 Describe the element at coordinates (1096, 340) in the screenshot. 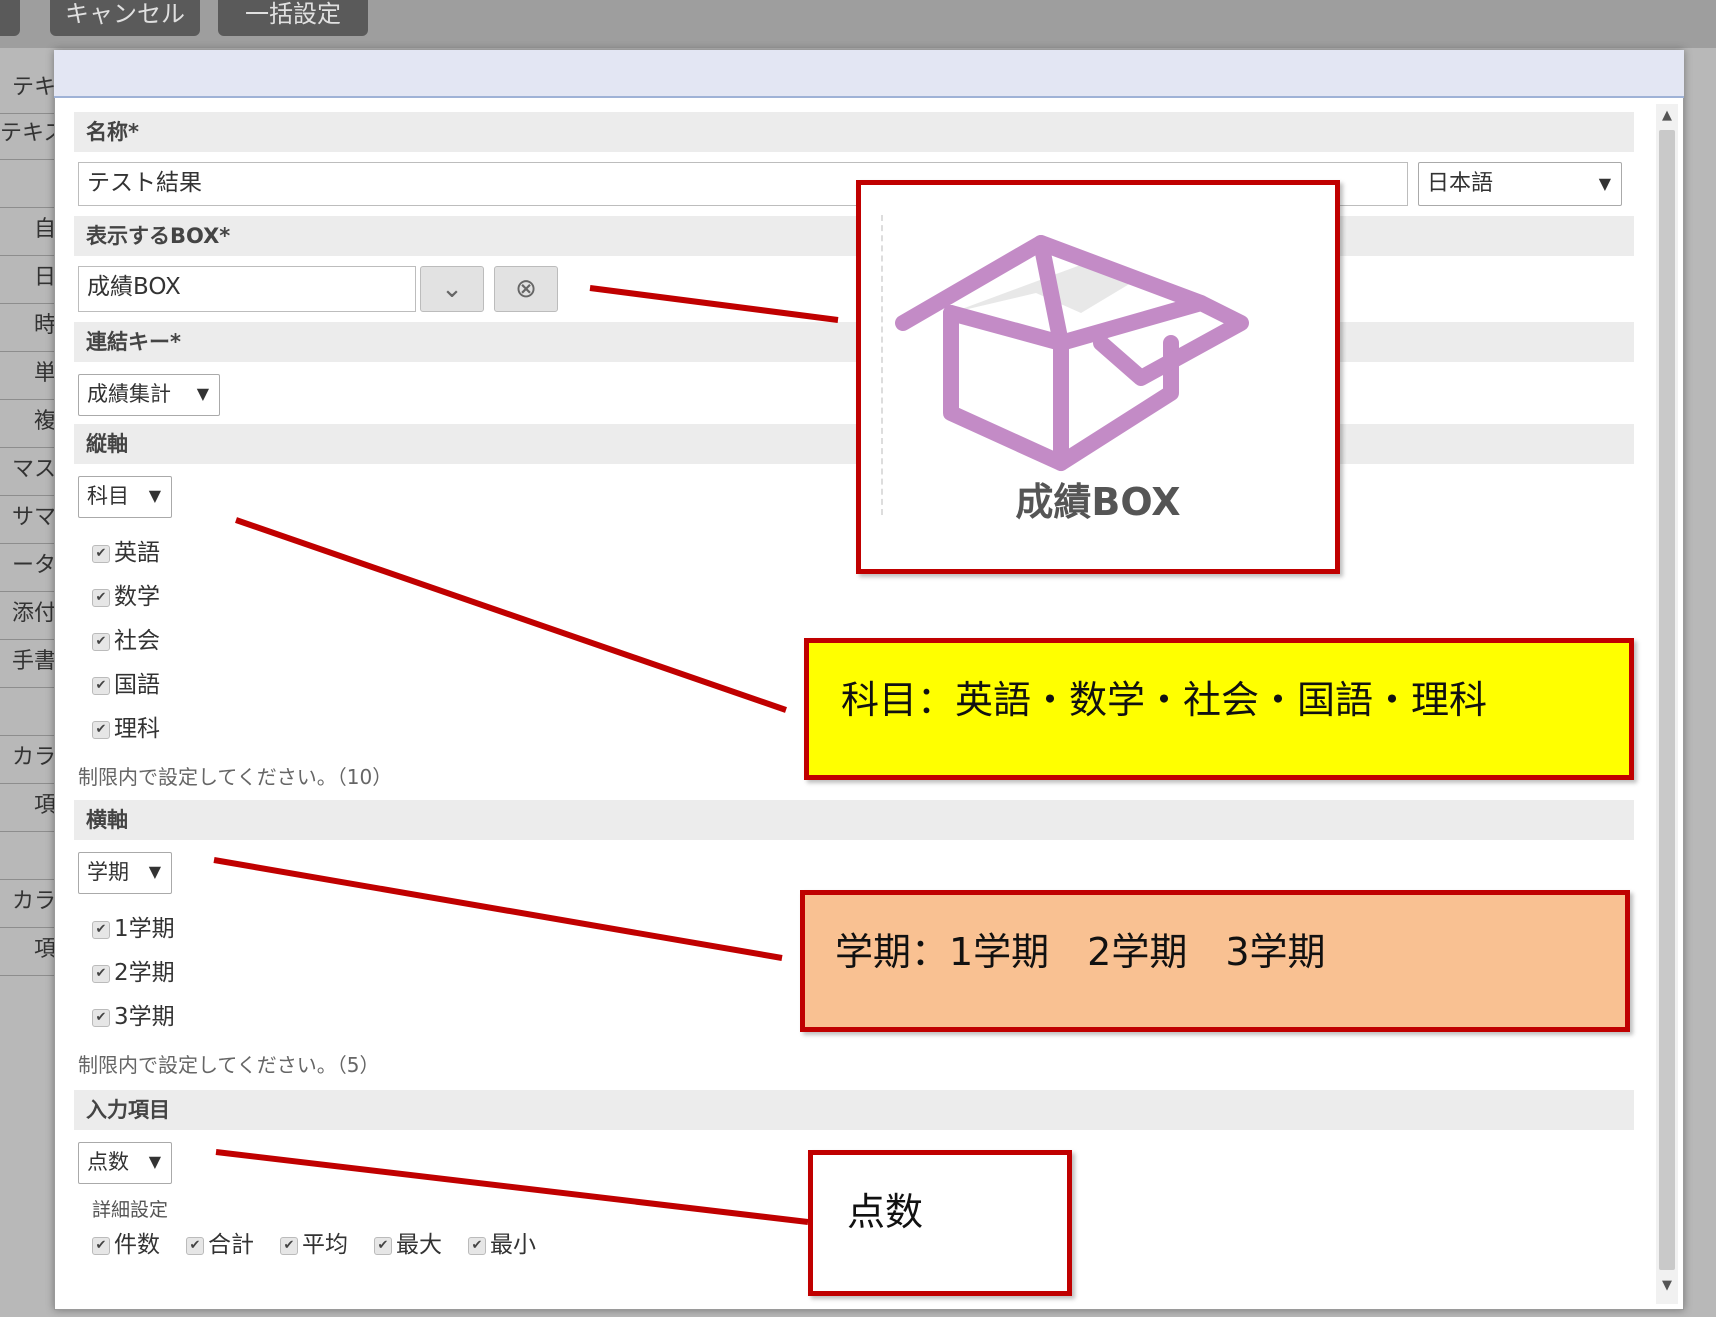

I see `box-front-flap` at that location.